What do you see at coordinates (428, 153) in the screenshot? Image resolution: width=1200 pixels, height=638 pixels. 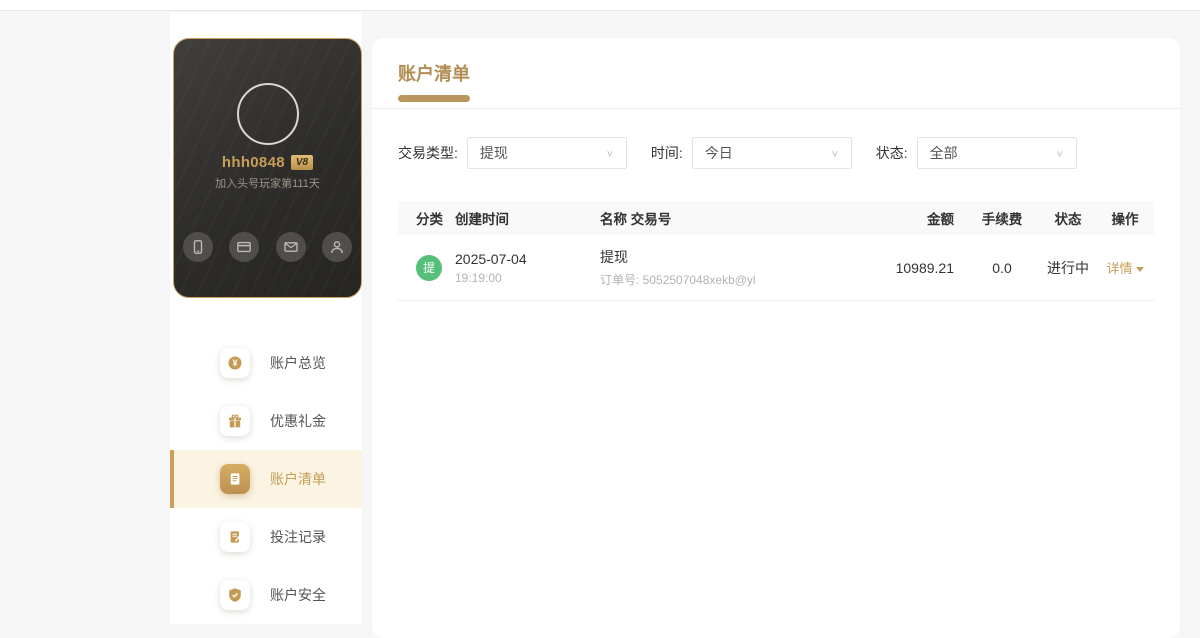 I see `filter-type-label: 交易类型:` at bounding box center [428, 153].